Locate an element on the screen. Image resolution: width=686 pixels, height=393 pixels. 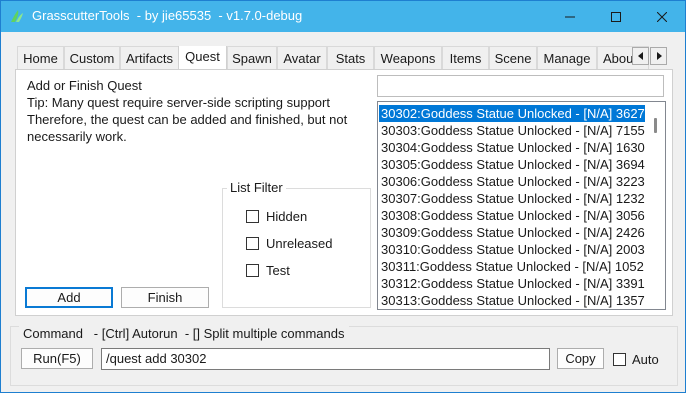
quest-search-input is located at coordinates (520, 86).